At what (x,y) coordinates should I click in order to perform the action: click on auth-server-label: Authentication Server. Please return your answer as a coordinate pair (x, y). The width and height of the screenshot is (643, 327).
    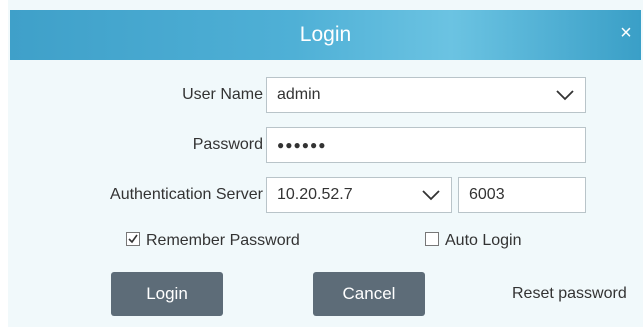
    Looking at the image, I should click on (186, 194).